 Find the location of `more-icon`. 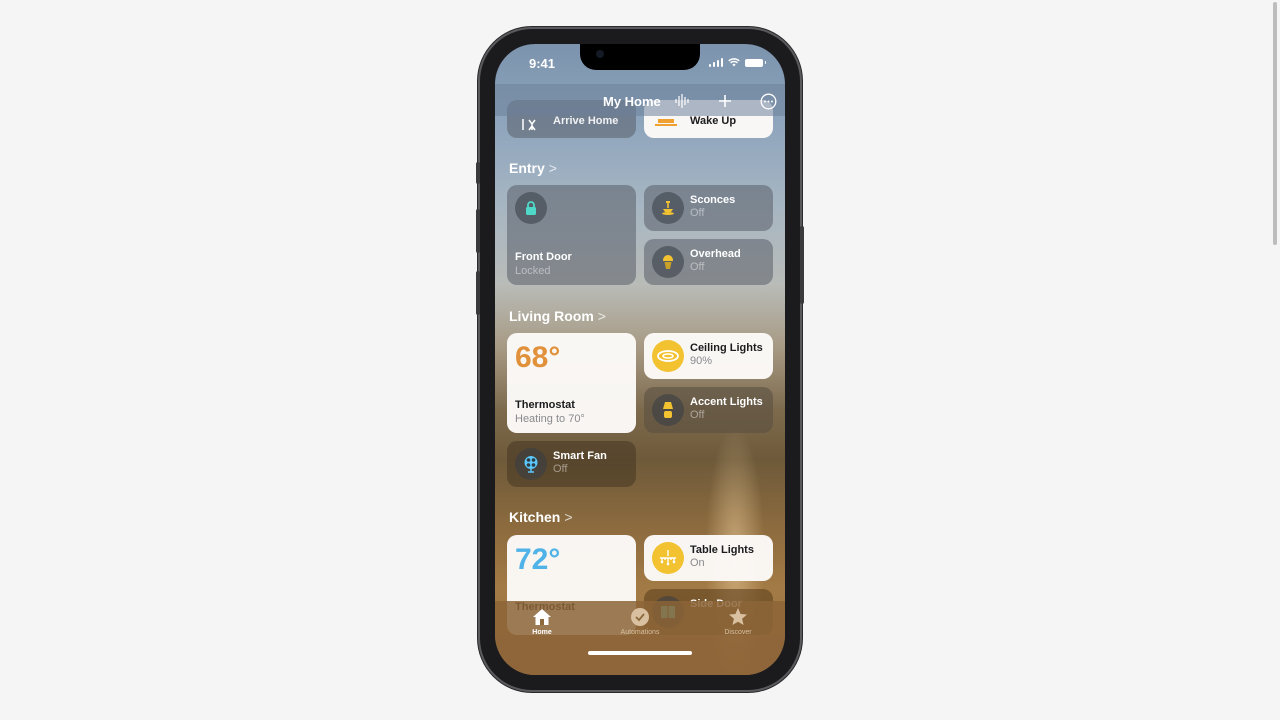

more-icon is located at coordinates (768, 101).